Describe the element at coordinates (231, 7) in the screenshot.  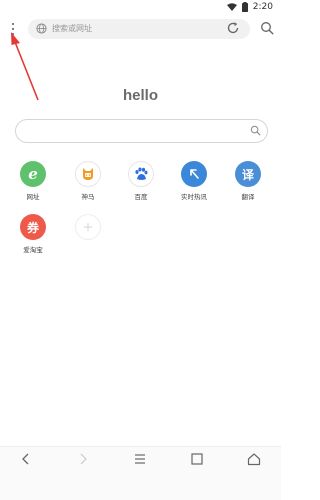
I see `wifi-icon` at that location.